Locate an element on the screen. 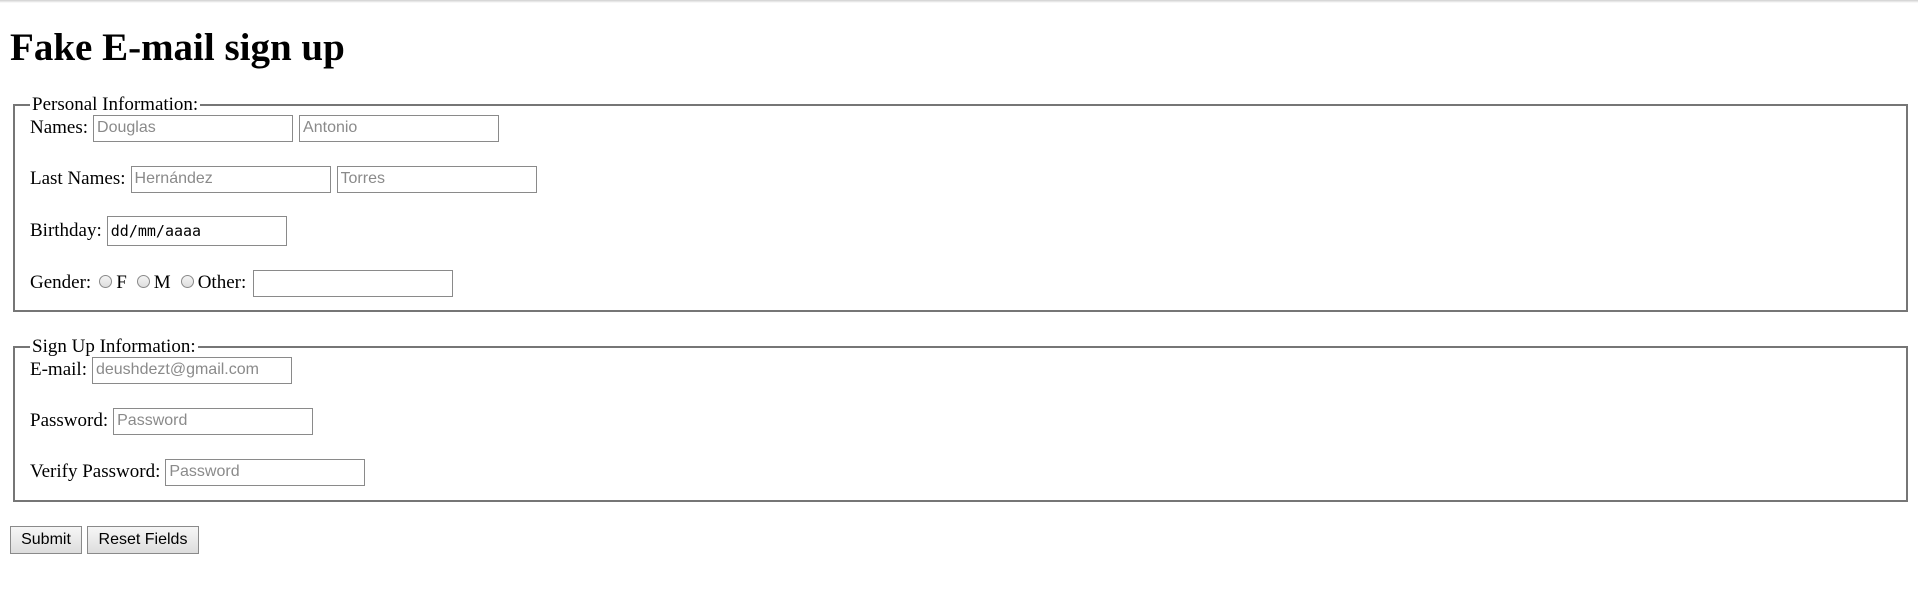 This screenshot has height=595, width=1918. last-name-1-input is located at coordinates (230, 179).